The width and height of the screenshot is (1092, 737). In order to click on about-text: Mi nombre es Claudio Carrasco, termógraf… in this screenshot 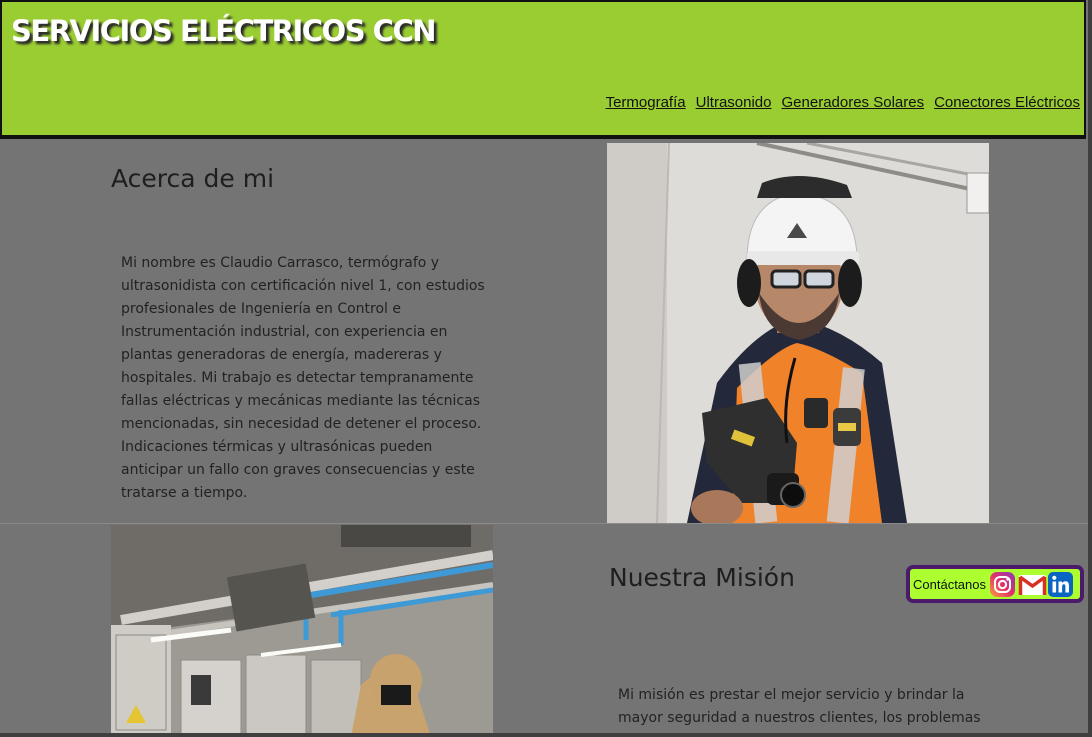, I will do `click(303, 378)`.